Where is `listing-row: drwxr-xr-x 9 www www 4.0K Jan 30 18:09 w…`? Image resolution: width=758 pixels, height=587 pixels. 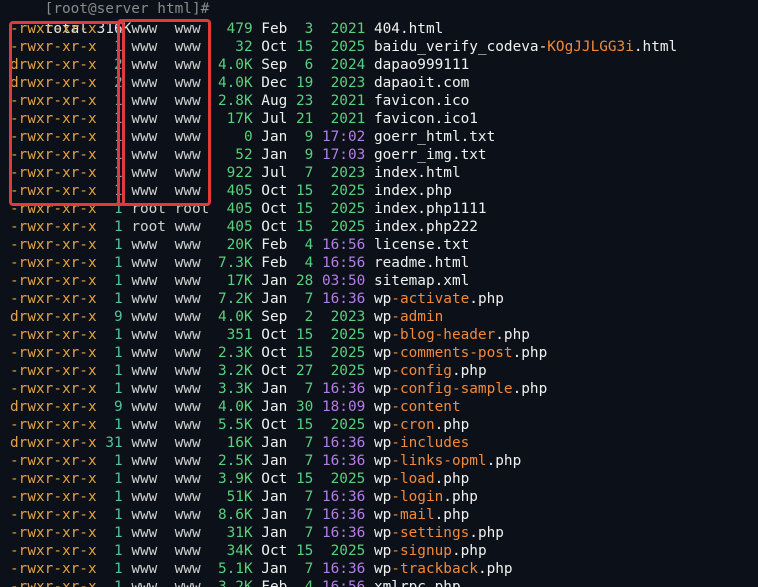
listing-row: drwxr-xr-x 9 www www 4.0K Jan 30 18:09 w… is located at coordinates (235, 407).